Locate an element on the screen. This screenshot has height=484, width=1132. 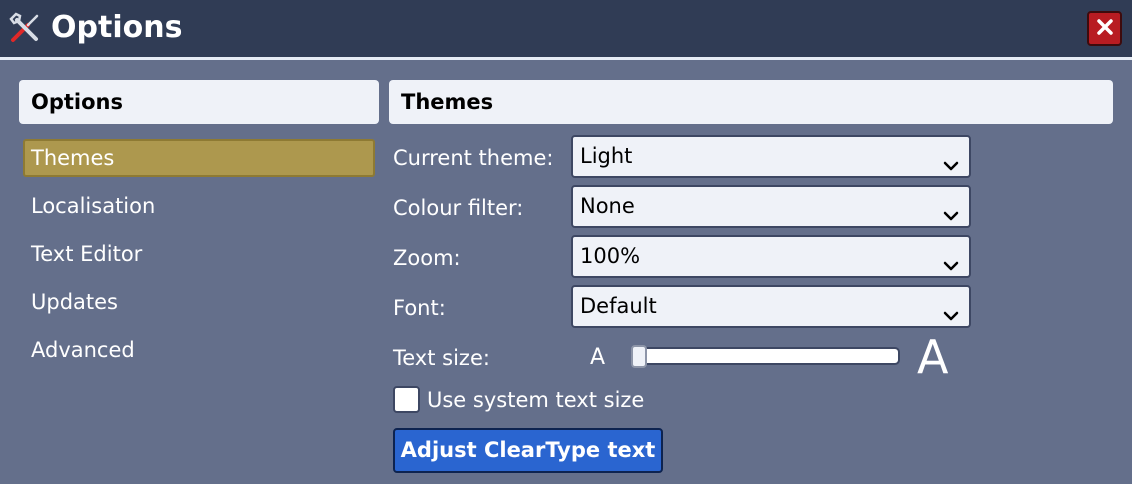
large-text-glyph: A is located at coordinates (933, 357).